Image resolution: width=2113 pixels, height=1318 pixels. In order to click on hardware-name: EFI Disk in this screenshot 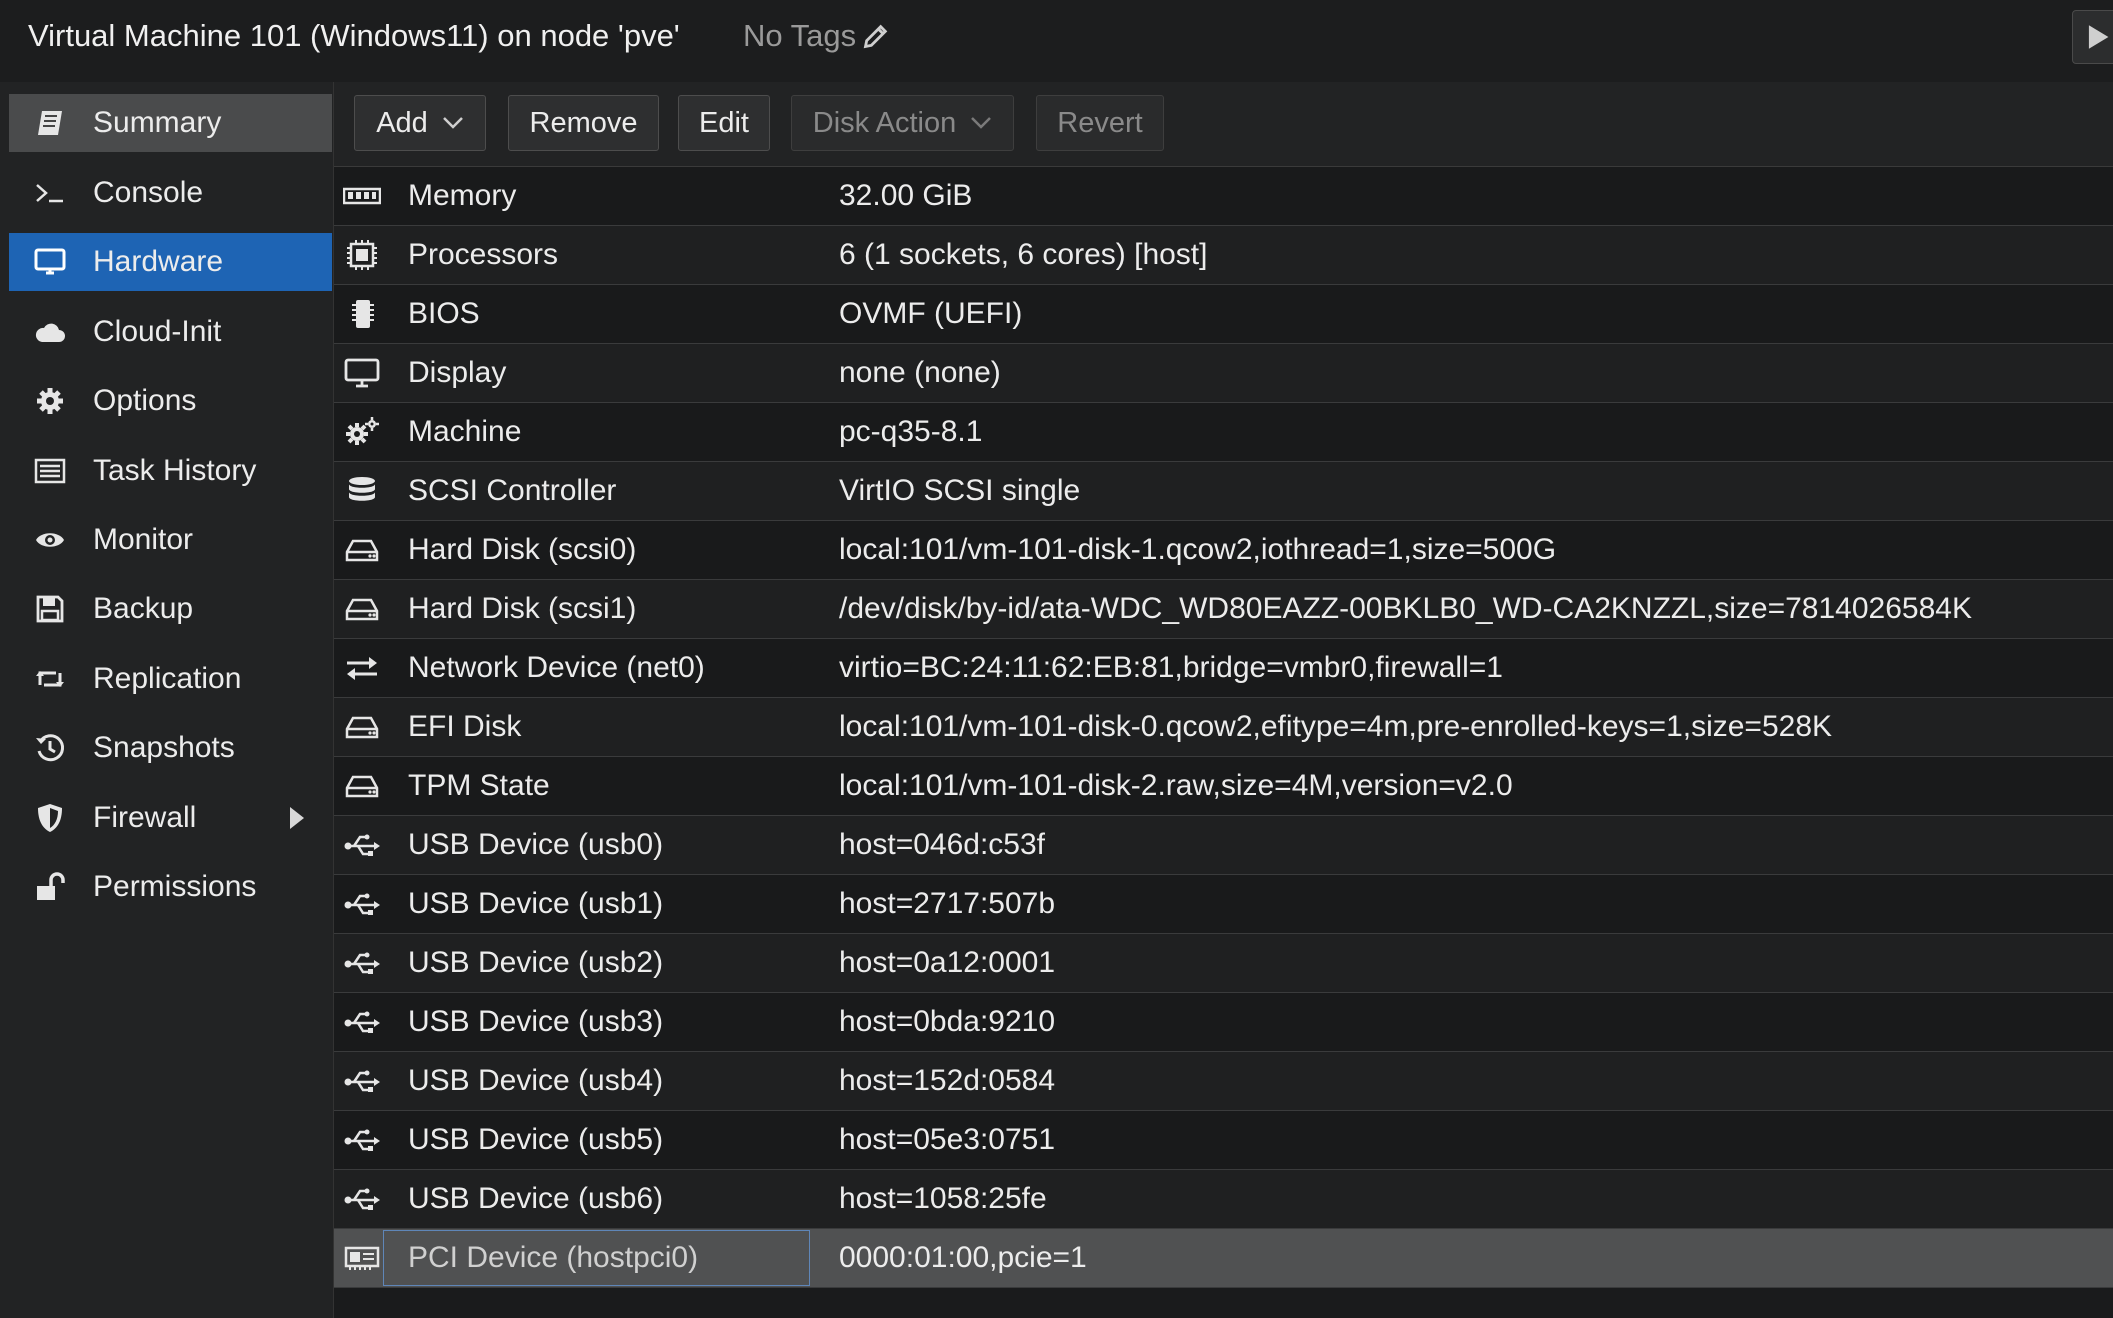, I will do `click(465, 726)`.